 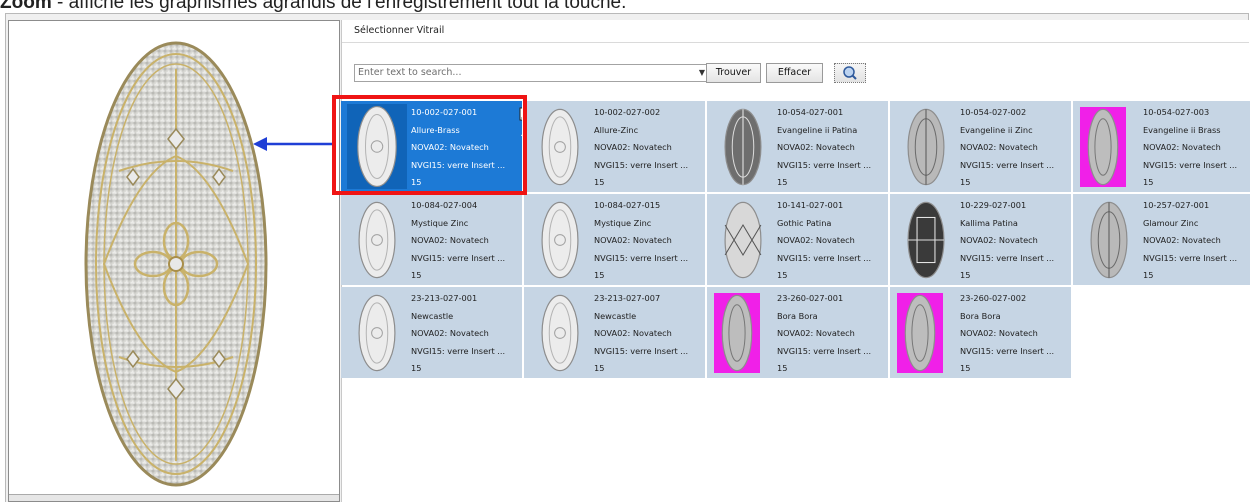 I want to click on glass-item-code: 10-002-027-002, so click(x=627, y=112).